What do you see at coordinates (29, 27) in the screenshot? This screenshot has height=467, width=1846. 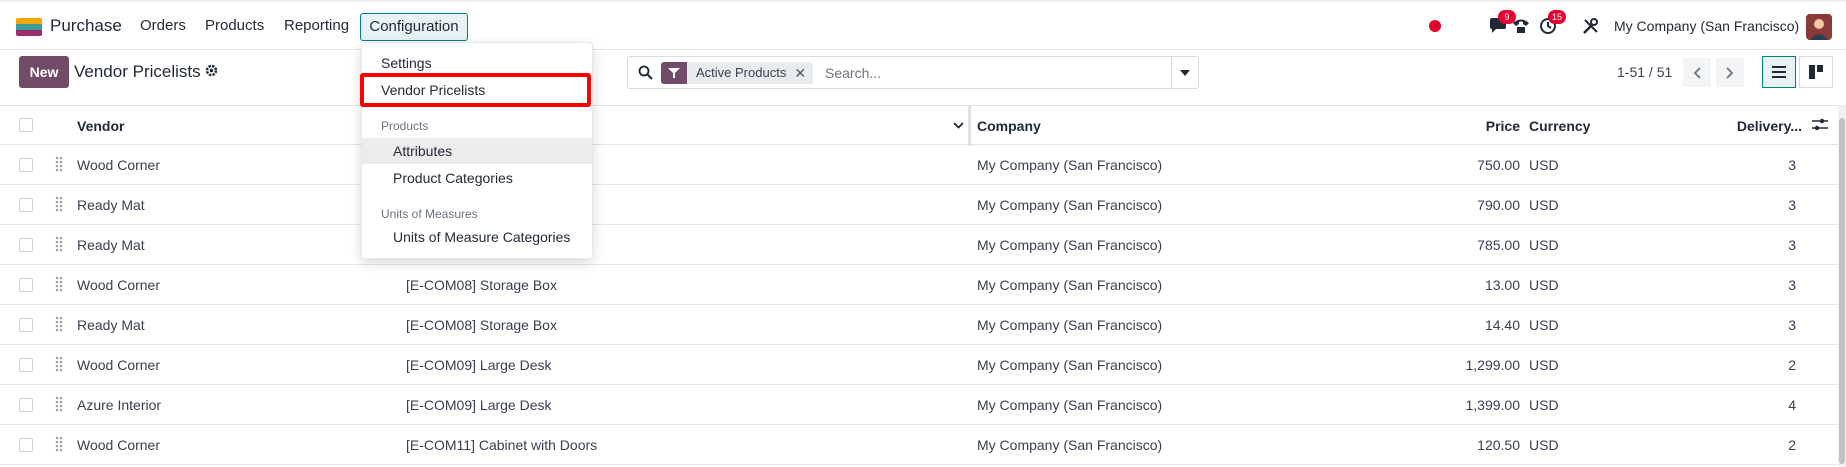 I see `purchase-app-icon` at bounding box center [29, 27].